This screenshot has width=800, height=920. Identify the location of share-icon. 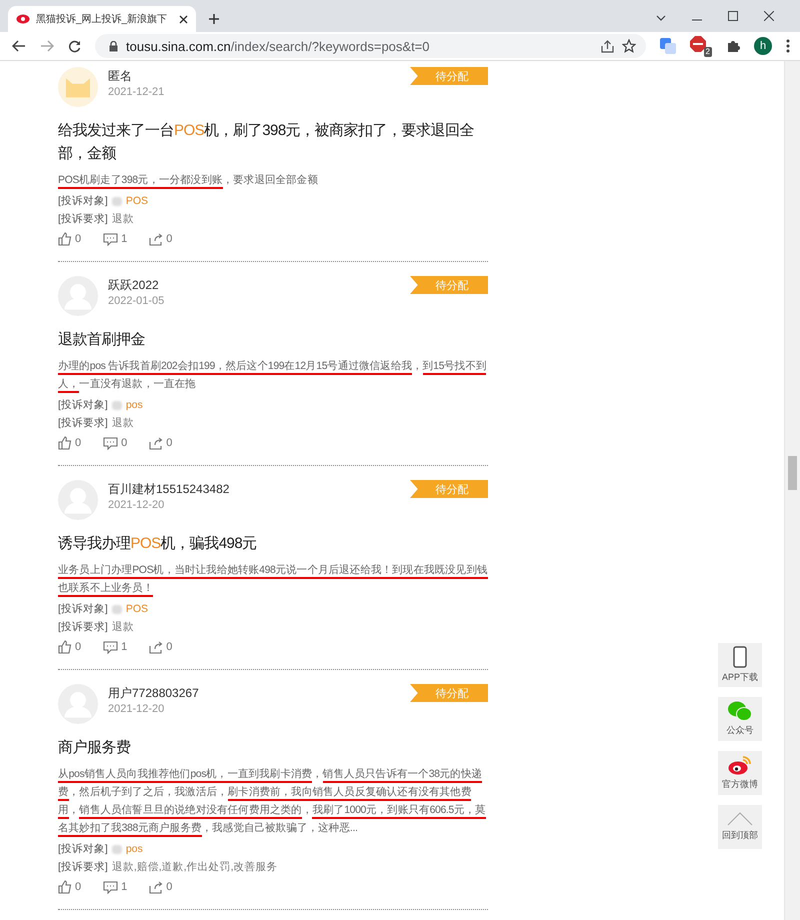
(607, 46).